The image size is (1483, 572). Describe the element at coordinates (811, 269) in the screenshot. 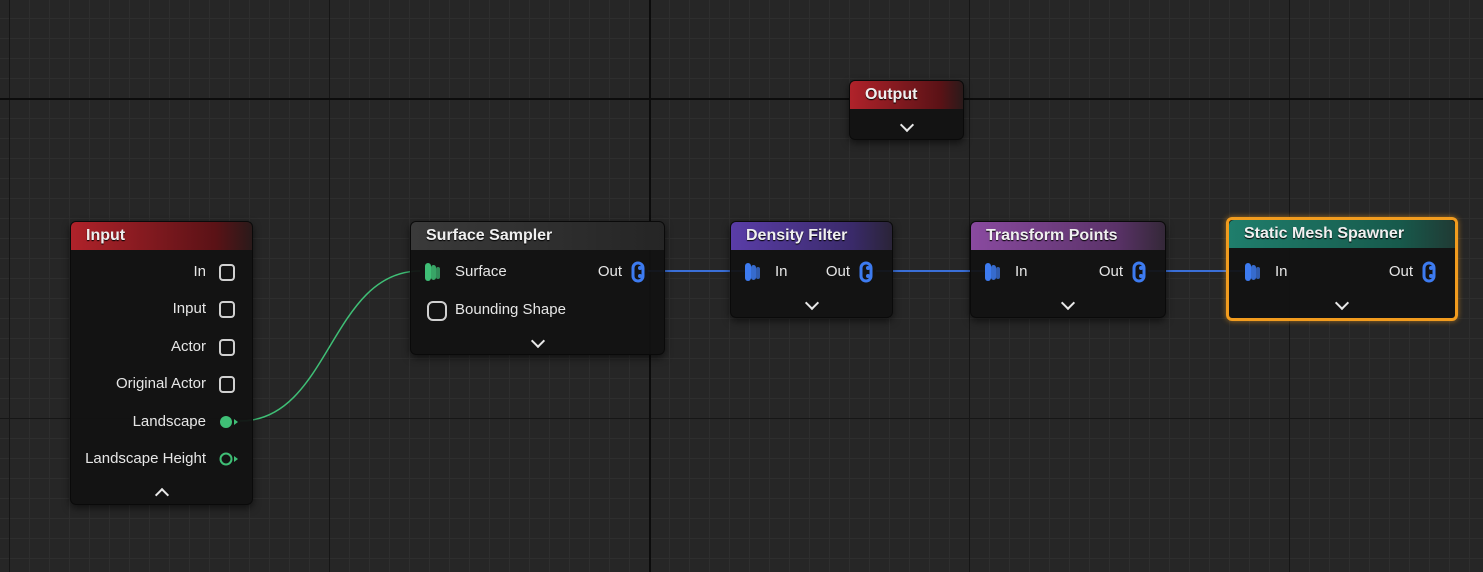

I see `density-filter-node: Density Filter In Out` at that location.